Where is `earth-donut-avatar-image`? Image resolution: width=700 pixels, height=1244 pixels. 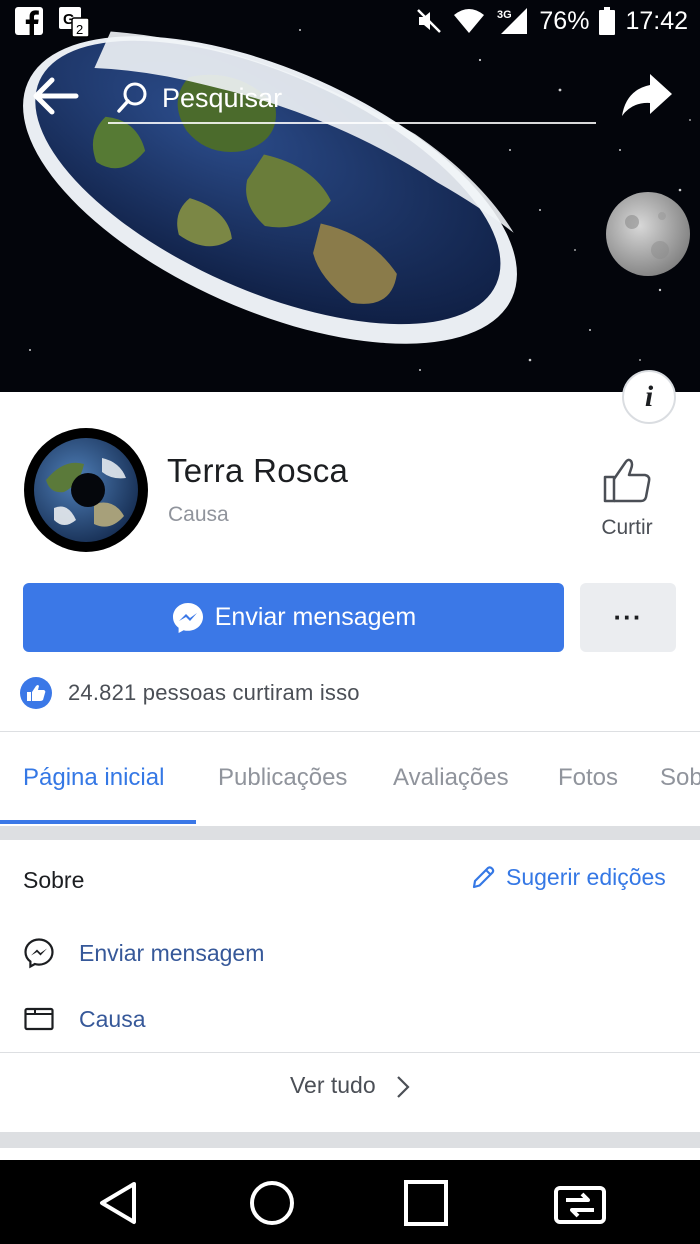
earth-donut-avatar-image is located at coordinates (86, 490).